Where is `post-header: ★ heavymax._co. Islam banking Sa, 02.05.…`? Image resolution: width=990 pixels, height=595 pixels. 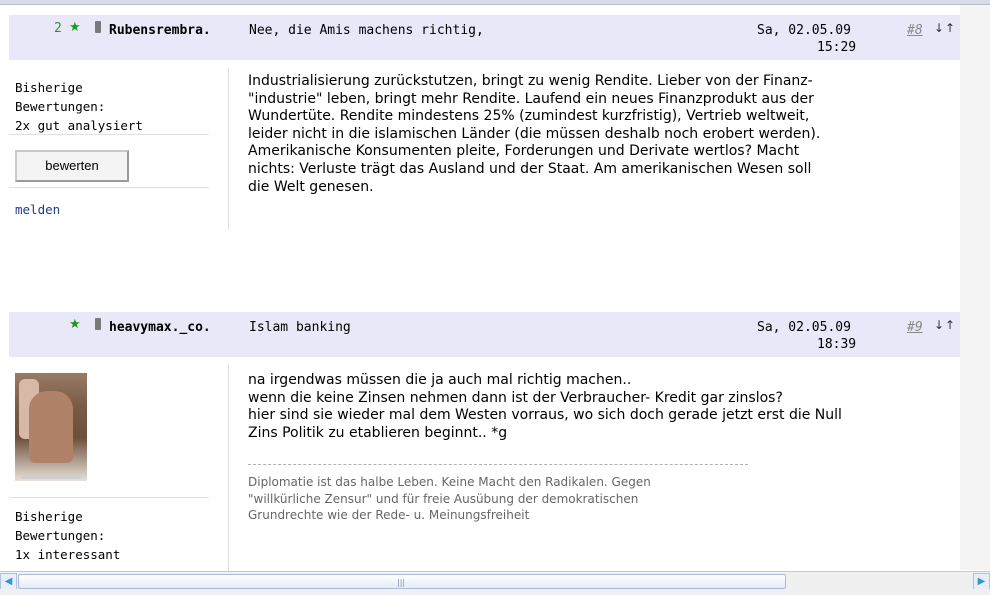
post-header: ★ heavymax._co. Islam banking Sa, 02.05.… is located at coordinates (484, 334).